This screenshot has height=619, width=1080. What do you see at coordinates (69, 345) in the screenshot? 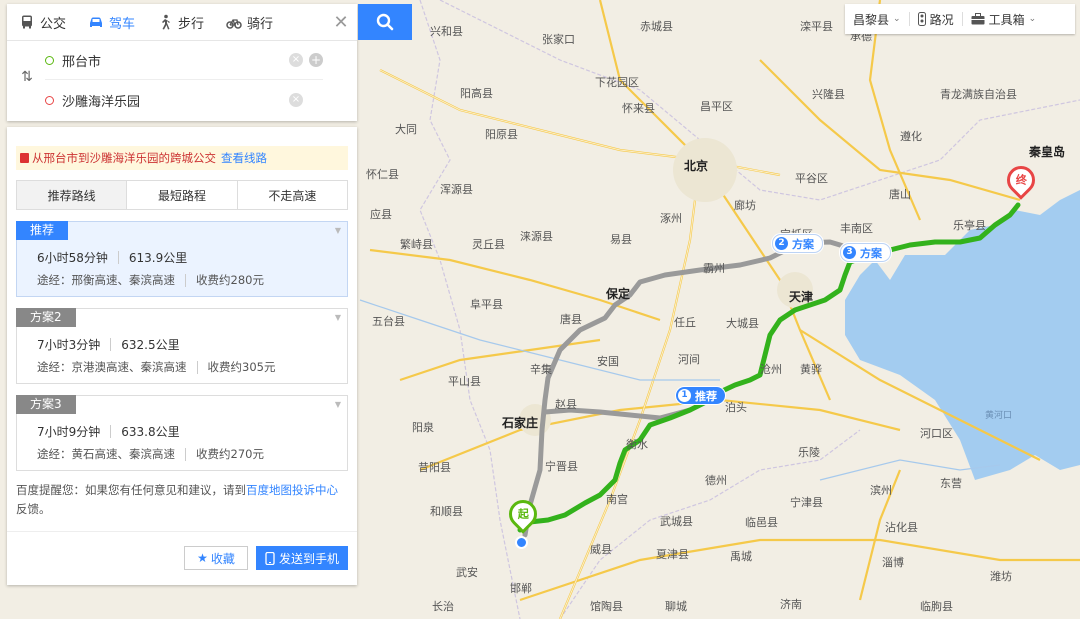
I see `plan-duration: 7小时3分钟` at bounding box center [69, 345].